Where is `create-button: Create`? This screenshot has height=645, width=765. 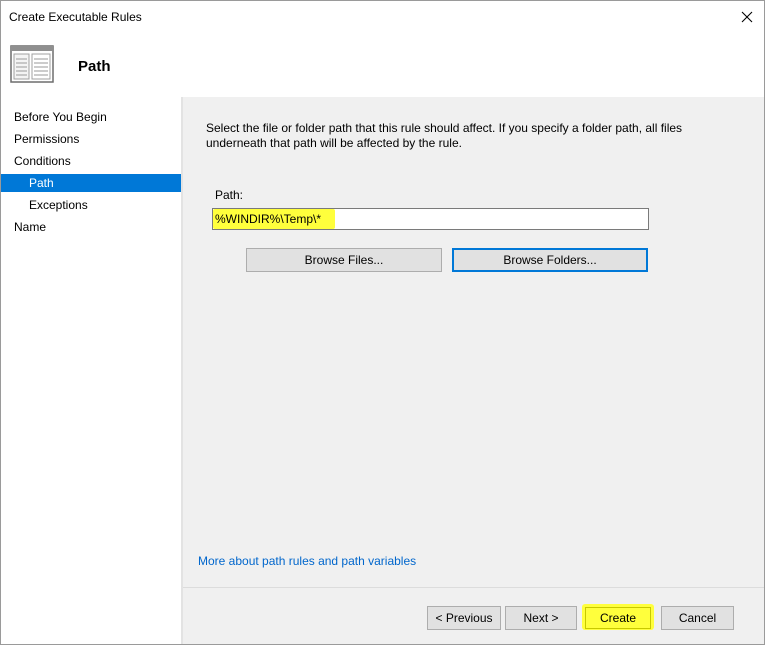 create-button: Create is located at coordinates (618, 618).